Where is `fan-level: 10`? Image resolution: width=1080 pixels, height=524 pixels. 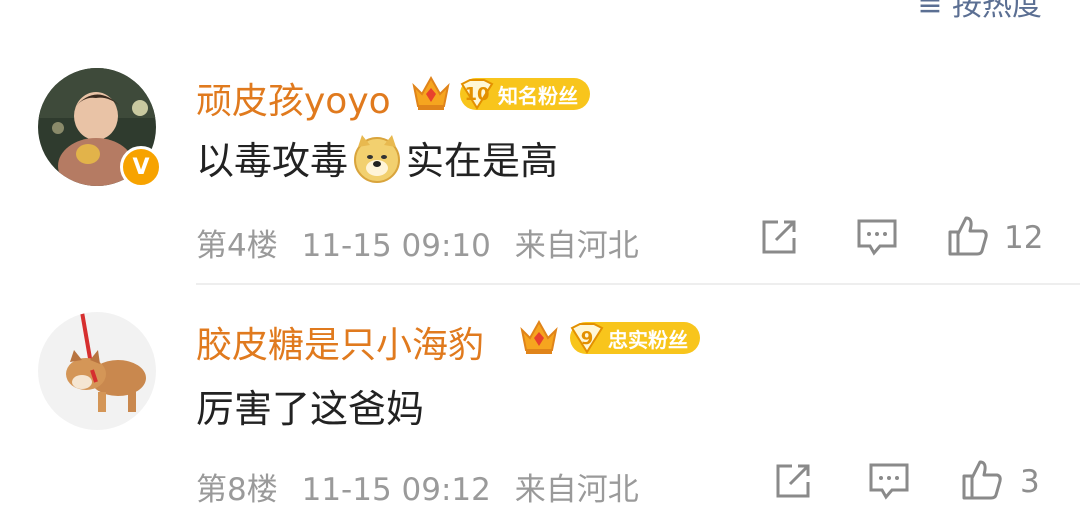 fan-level: 10 is located at coordinates (477, 94).